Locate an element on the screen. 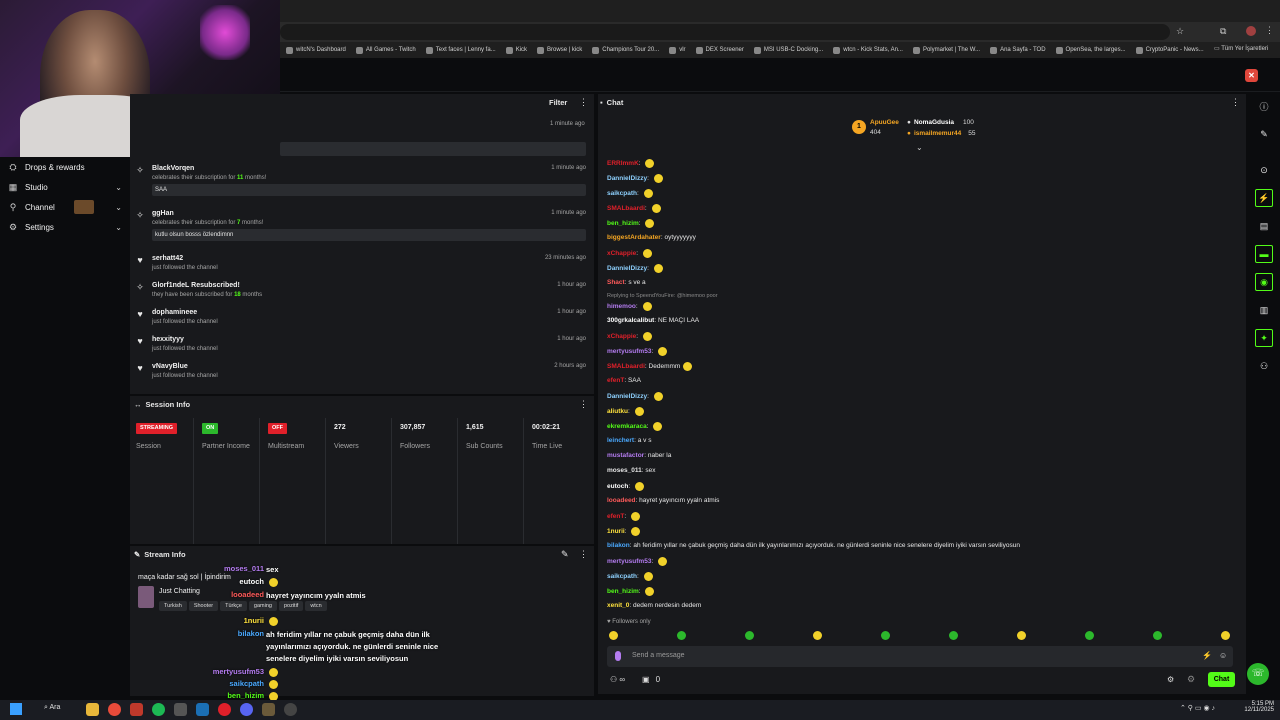  chat-username: moses_011 is located at coordinates (624, 470).